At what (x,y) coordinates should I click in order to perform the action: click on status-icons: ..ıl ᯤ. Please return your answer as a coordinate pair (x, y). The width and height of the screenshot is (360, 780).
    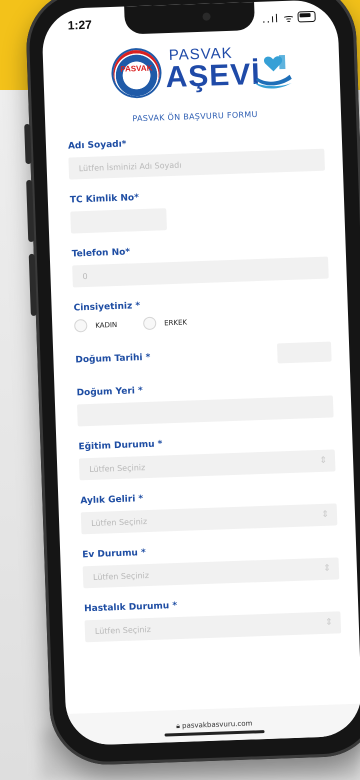
    Looking at the image, I should click on (289, 18).